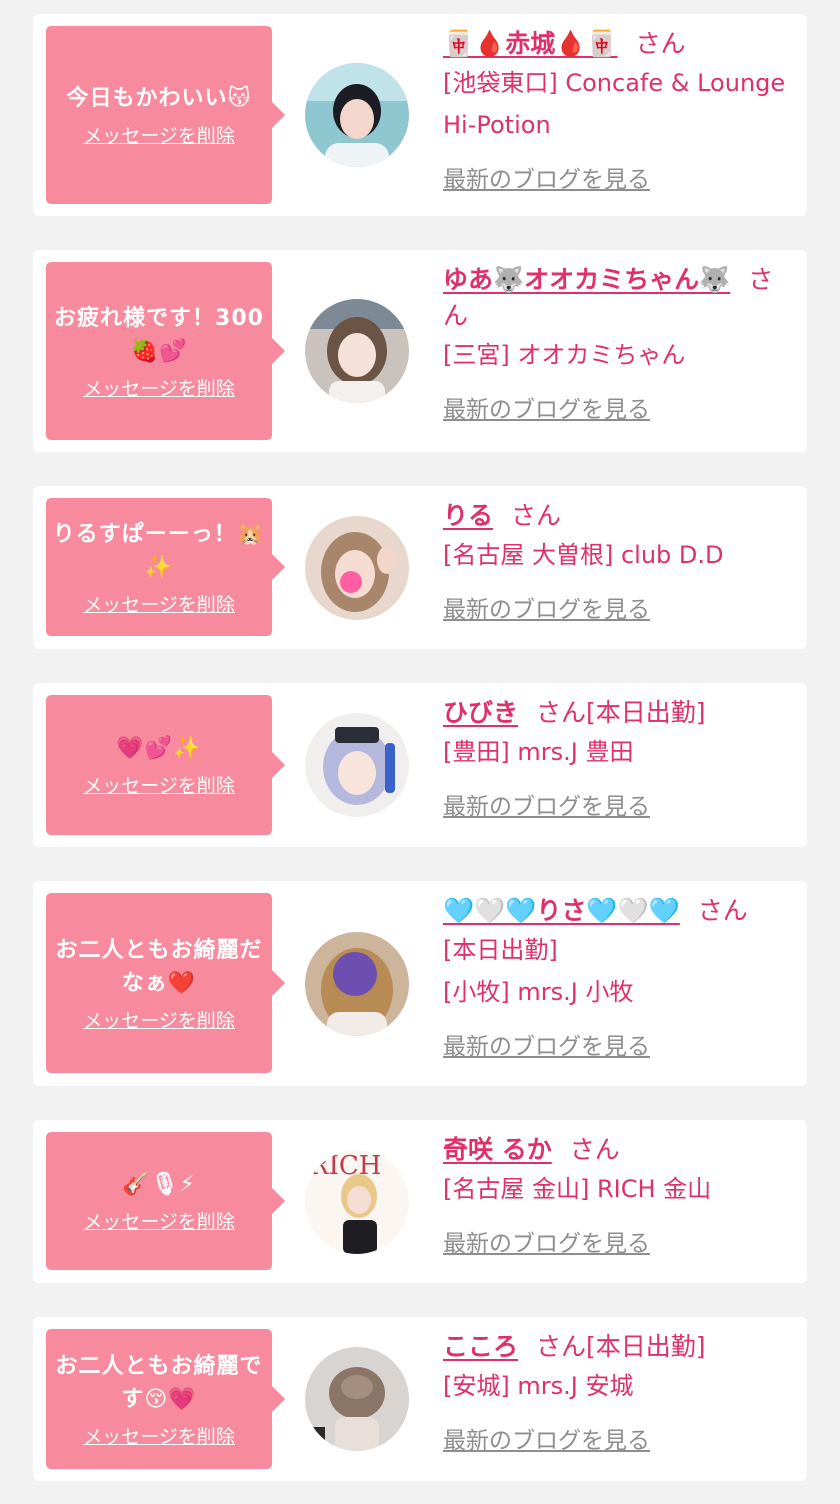 The image size is (840, 1504). What do you see at coordinates (583, 555) in the screenshot?
I see `shop-name: [名古屋 大曽根] club D.D` at bounding box center [583, 555].